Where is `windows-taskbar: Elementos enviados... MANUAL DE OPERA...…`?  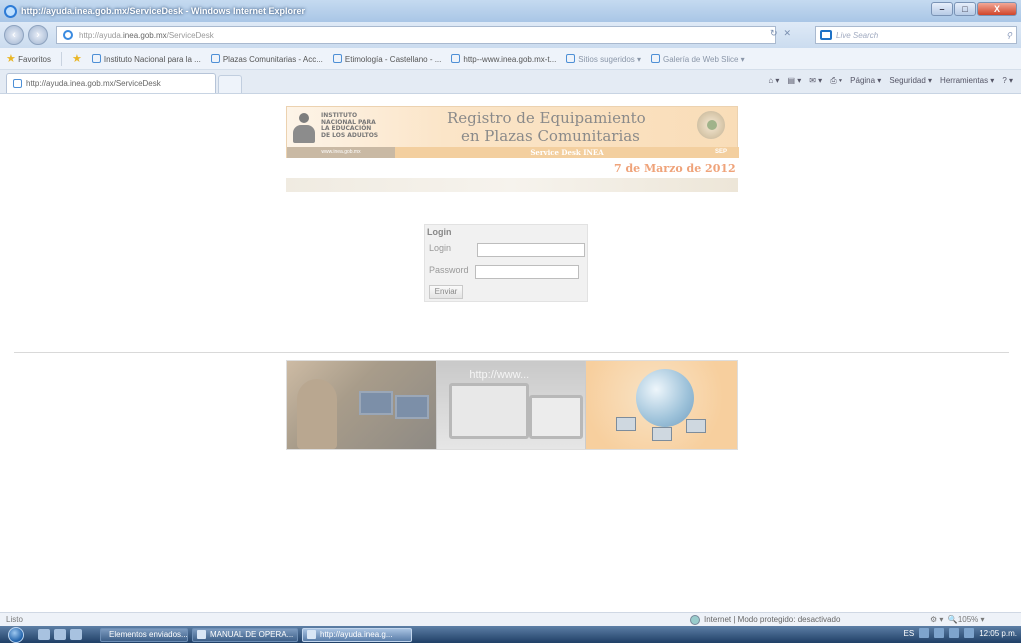 windows-taskbar: Elementos enviados... MANUAL DE OPERA...… is located at coordinates (510, 634).